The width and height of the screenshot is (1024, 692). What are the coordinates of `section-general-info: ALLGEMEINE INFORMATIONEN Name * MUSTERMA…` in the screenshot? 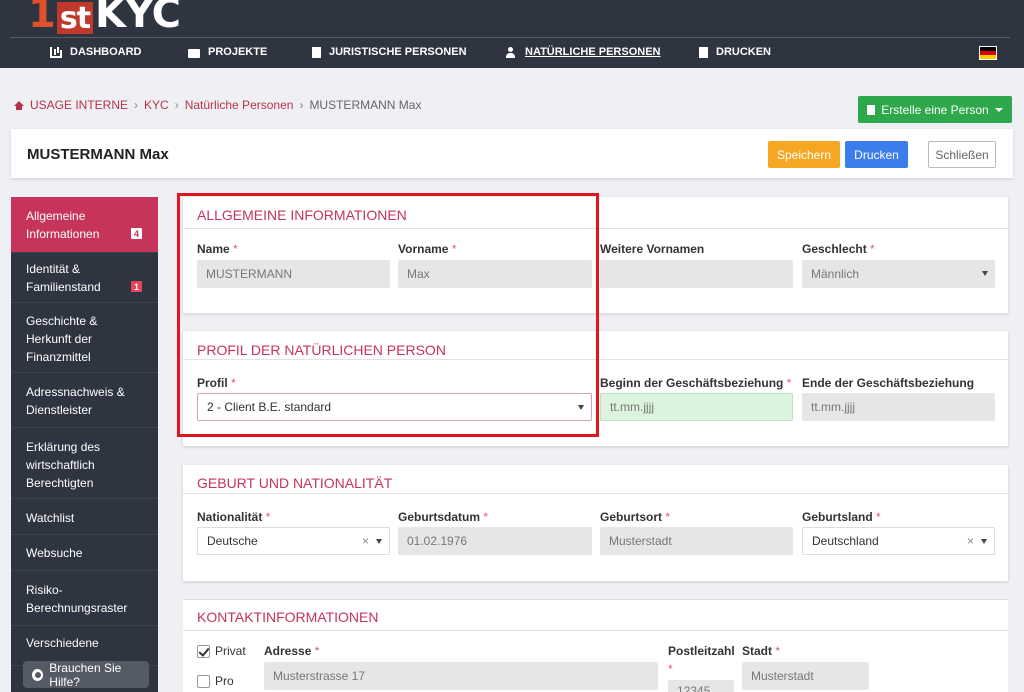 It's located at (595, 255).